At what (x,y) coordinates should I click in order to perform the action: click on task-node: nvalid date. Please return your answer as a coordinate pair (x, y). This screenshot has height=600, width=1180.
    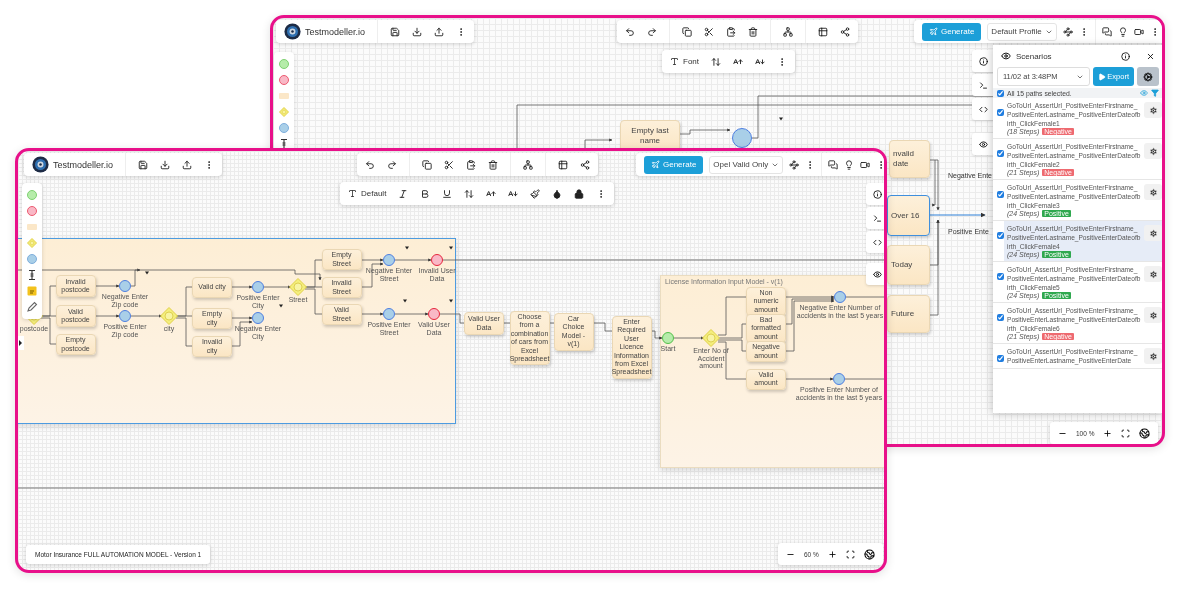
    Looking at the image, I should click on (909, 159).